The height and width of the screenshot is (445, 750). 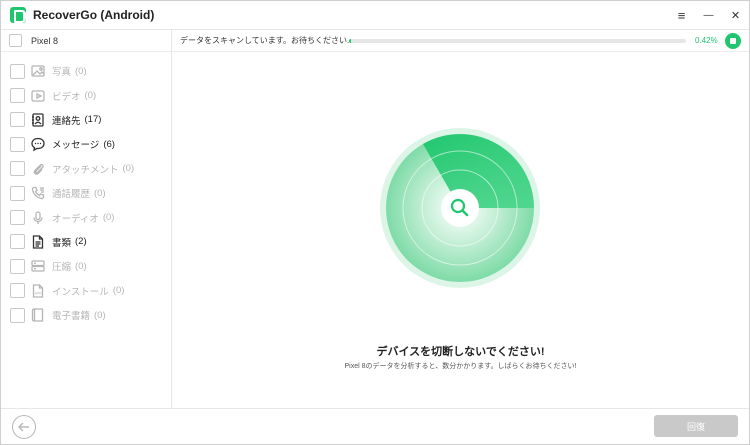 I want to click on category-item: APK インストール (0), so click(x=86, y=291).